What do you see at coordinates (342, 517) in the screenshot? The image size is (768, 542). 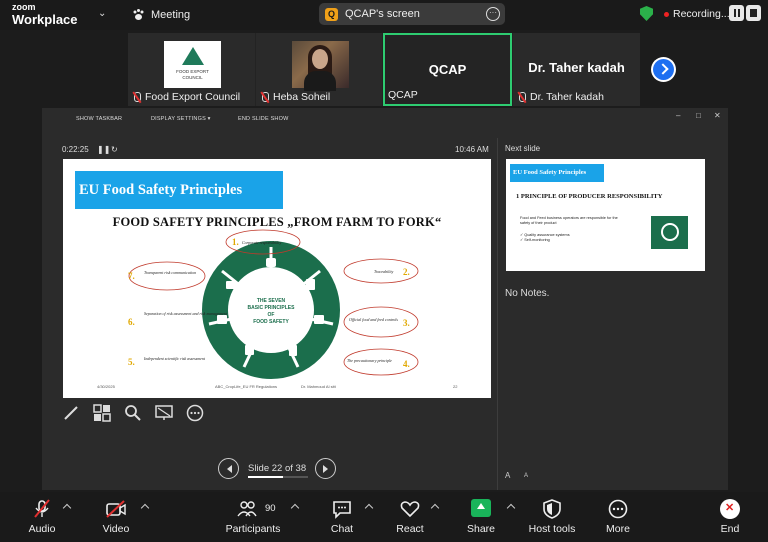 I see `chat-button: Chat` at bounding box center [342, 517].